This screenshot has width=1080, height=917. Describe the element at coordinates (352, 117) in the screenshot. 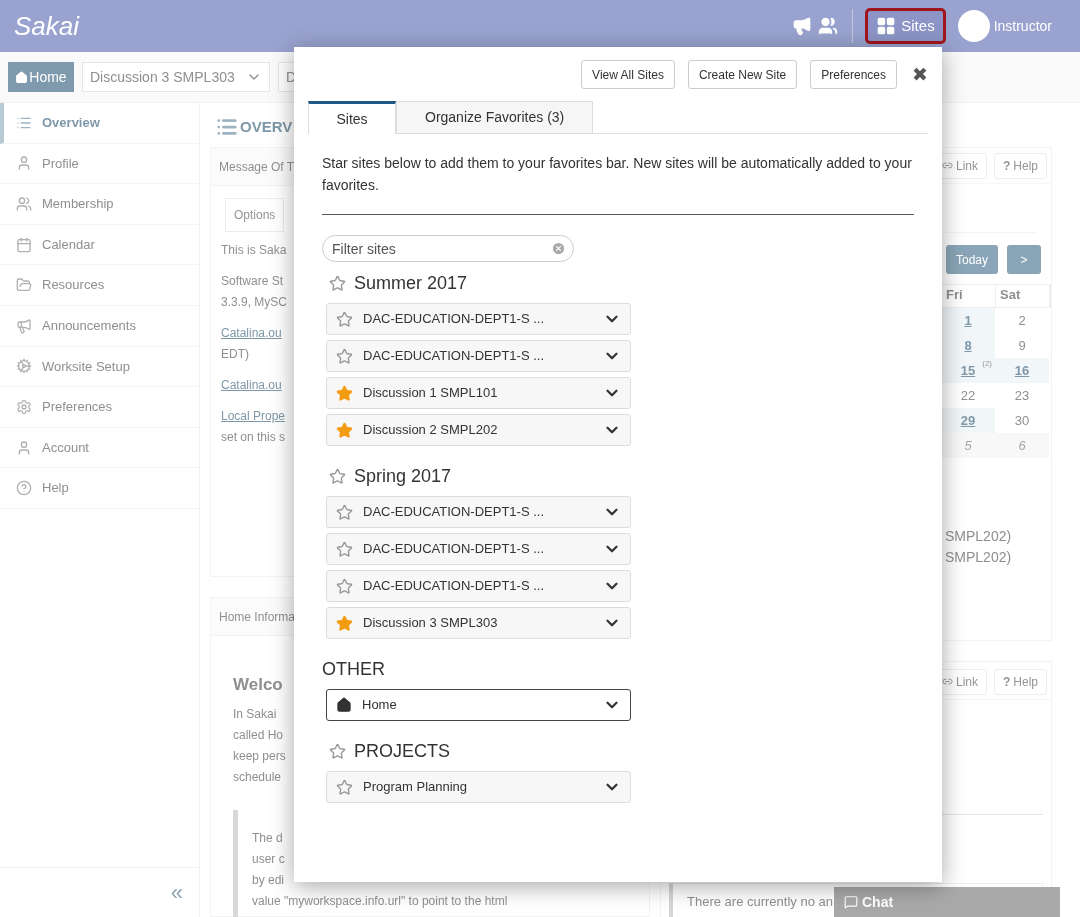

I see `popup-tab: Sites` at that location.